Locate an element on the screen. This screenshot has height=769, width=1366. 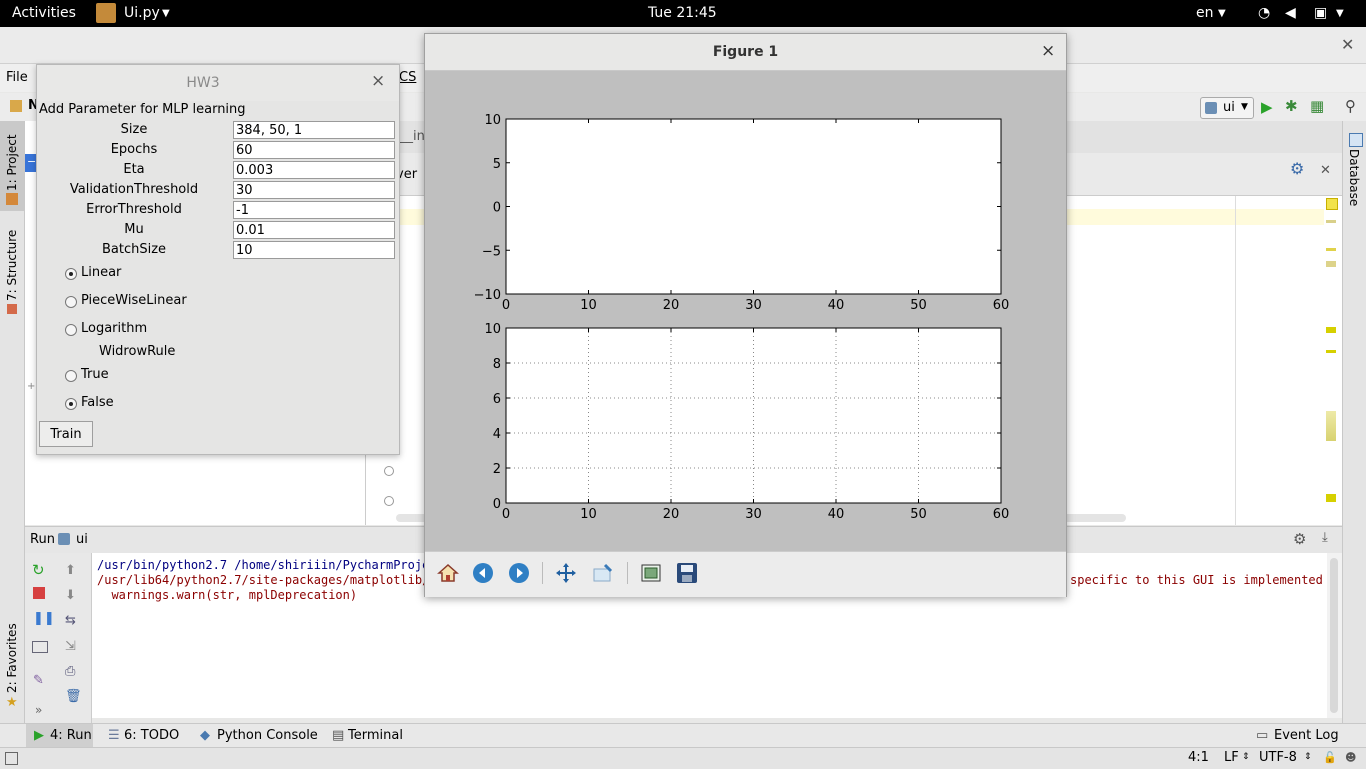
inspector-icon: ☻ is located at coordinates (1350, 757).